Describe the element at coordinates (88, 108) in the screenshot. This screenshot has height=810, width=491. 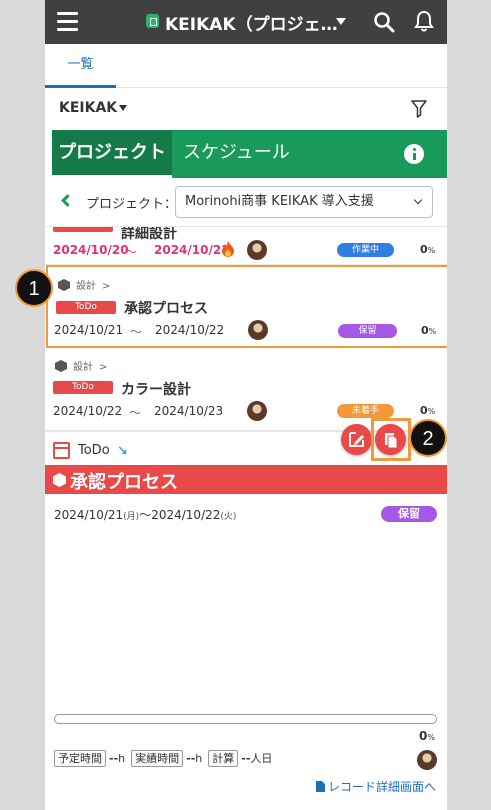
I see `app-select-label: KEIKAK` at that location.